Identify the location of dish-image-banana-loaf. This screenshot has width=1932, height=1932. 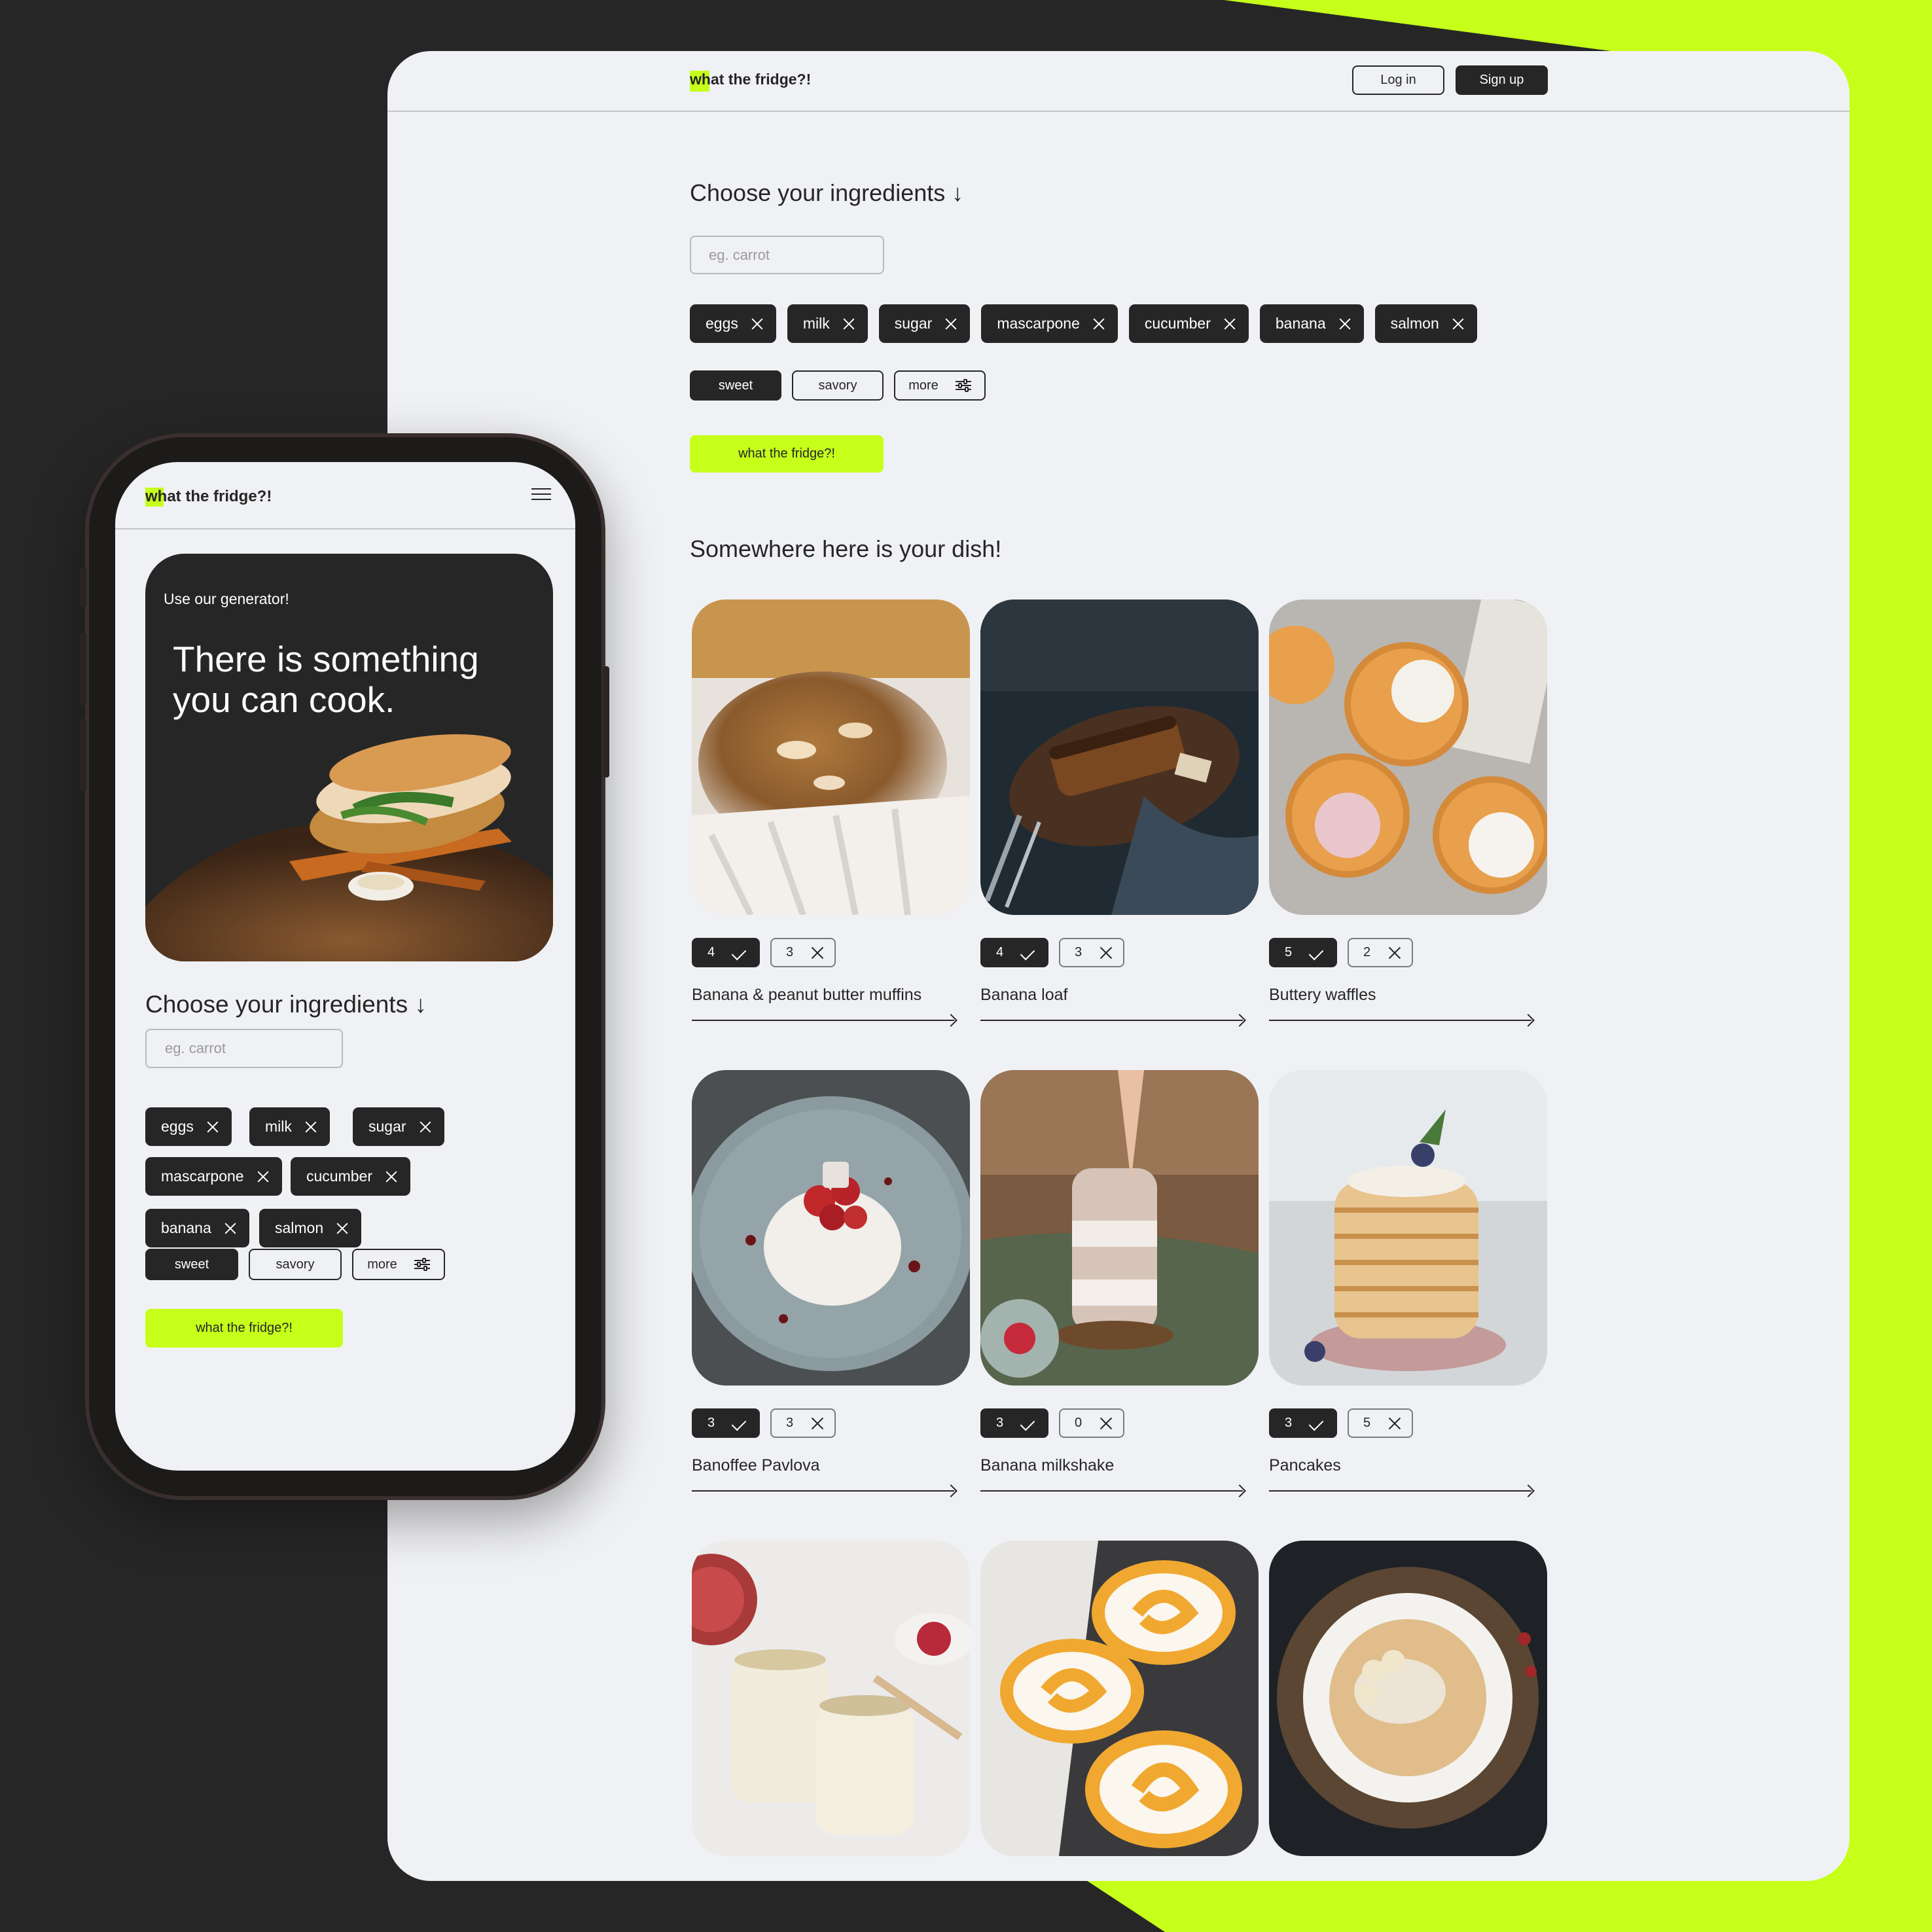
(1119, 757).